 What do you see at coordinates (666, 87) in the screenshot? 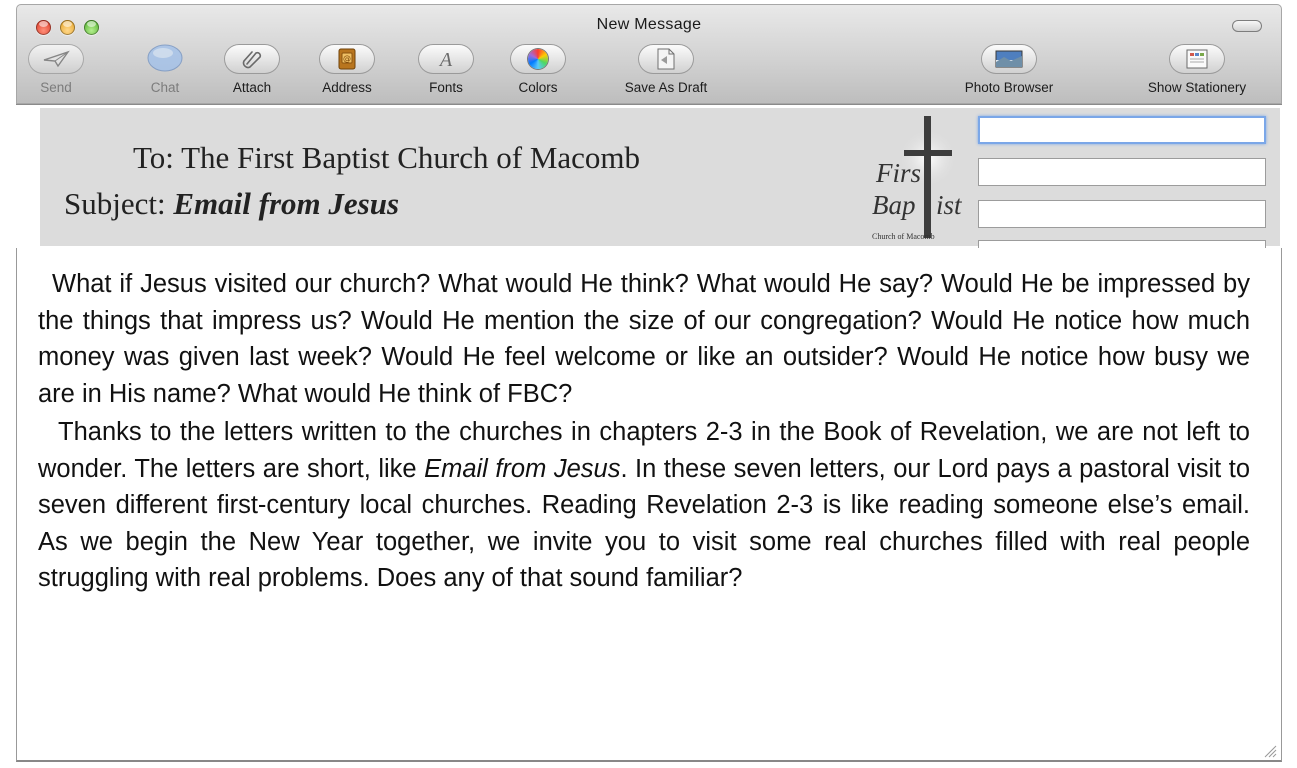
I see `save-as-draft-label: Save As Draft` at bounding box center [666, 87].